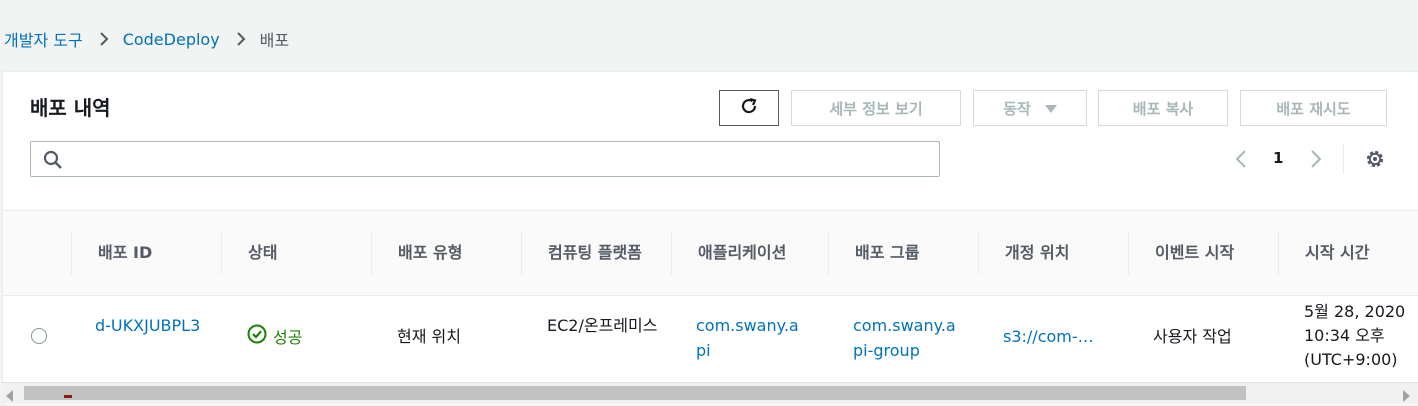 This screenshot has height=406, width=1418. I want to click on search-icon, so click(53, 162).